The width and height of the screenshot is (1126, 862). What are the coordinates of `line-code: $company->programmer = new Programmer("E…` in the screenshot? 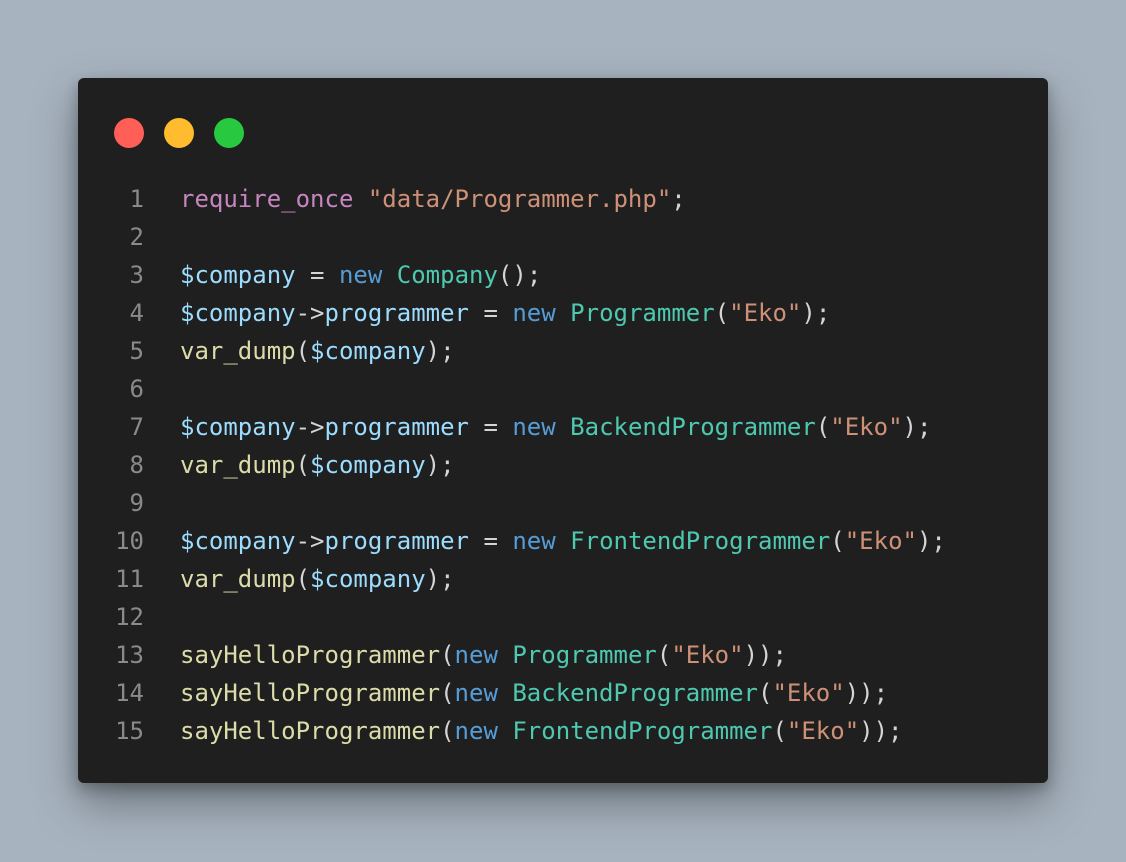 It's located at (505, 313).